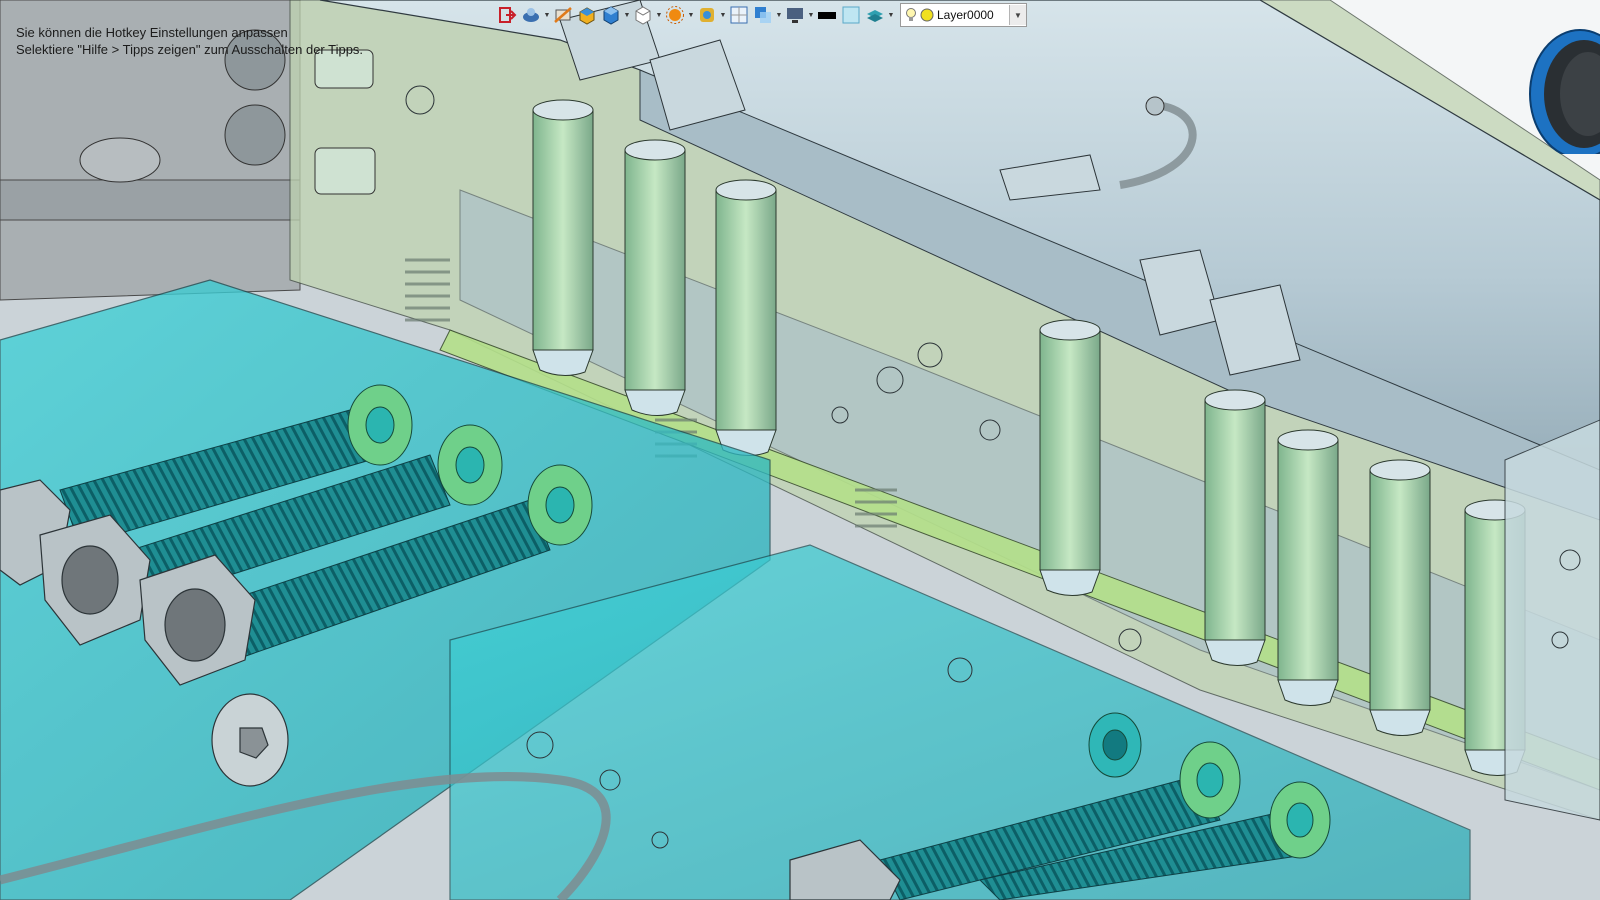 This screenshot has height=900, width=1600. I want to click on transparency-button, so click(763, 15).